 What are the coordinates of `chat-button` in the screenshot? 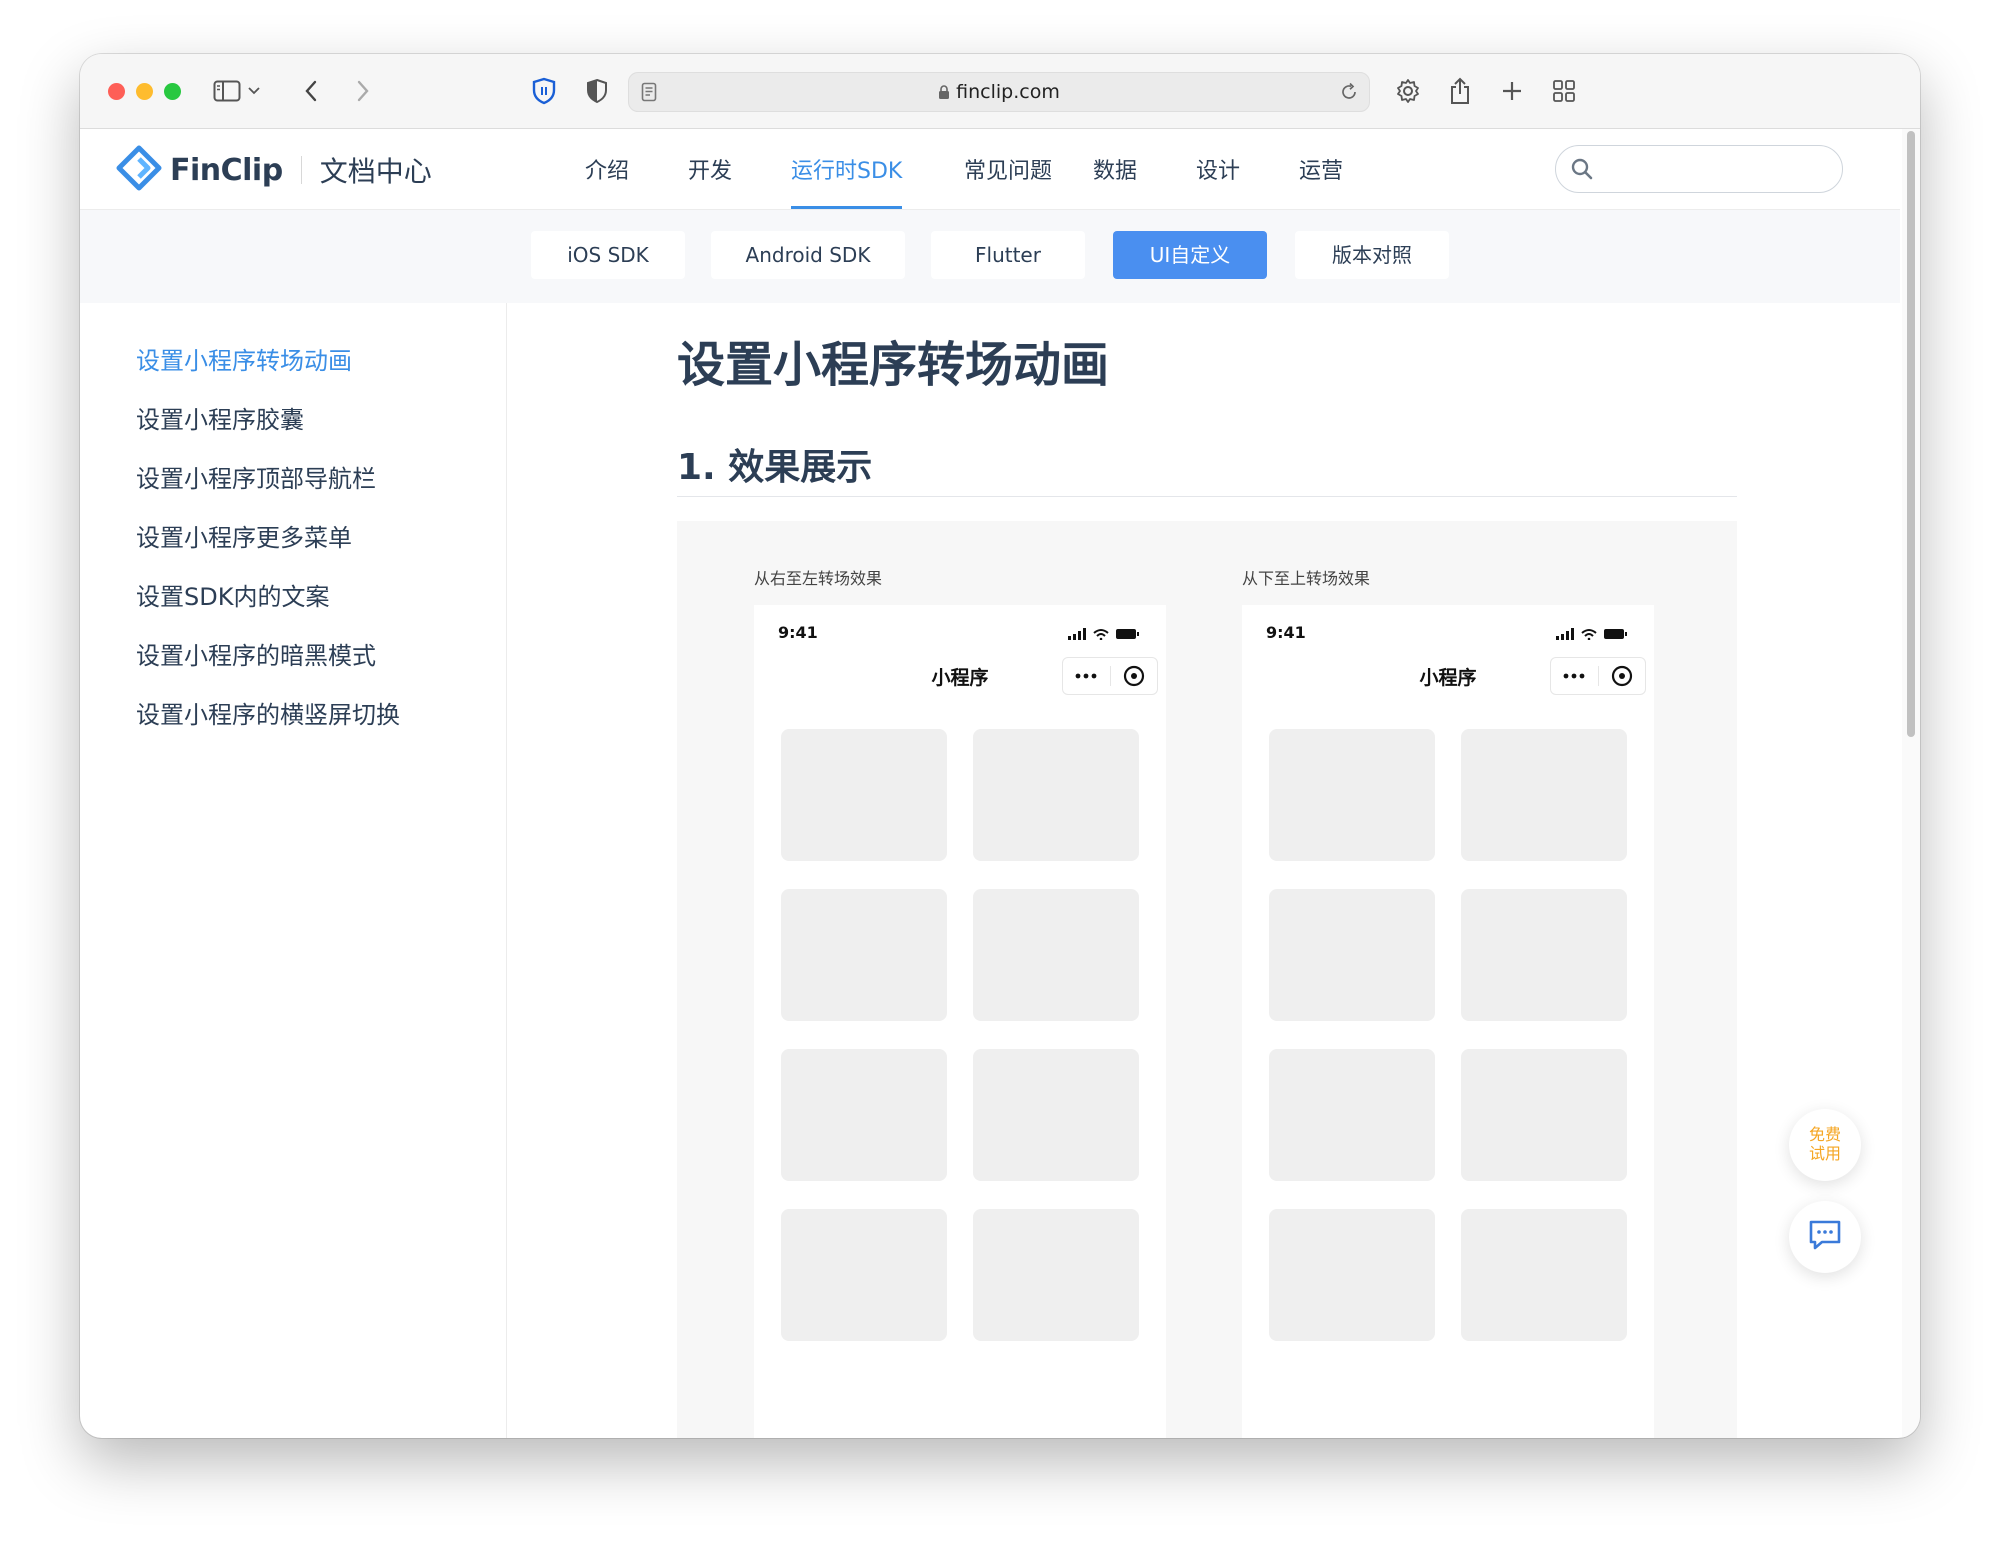 It's located at (1825, 1237).